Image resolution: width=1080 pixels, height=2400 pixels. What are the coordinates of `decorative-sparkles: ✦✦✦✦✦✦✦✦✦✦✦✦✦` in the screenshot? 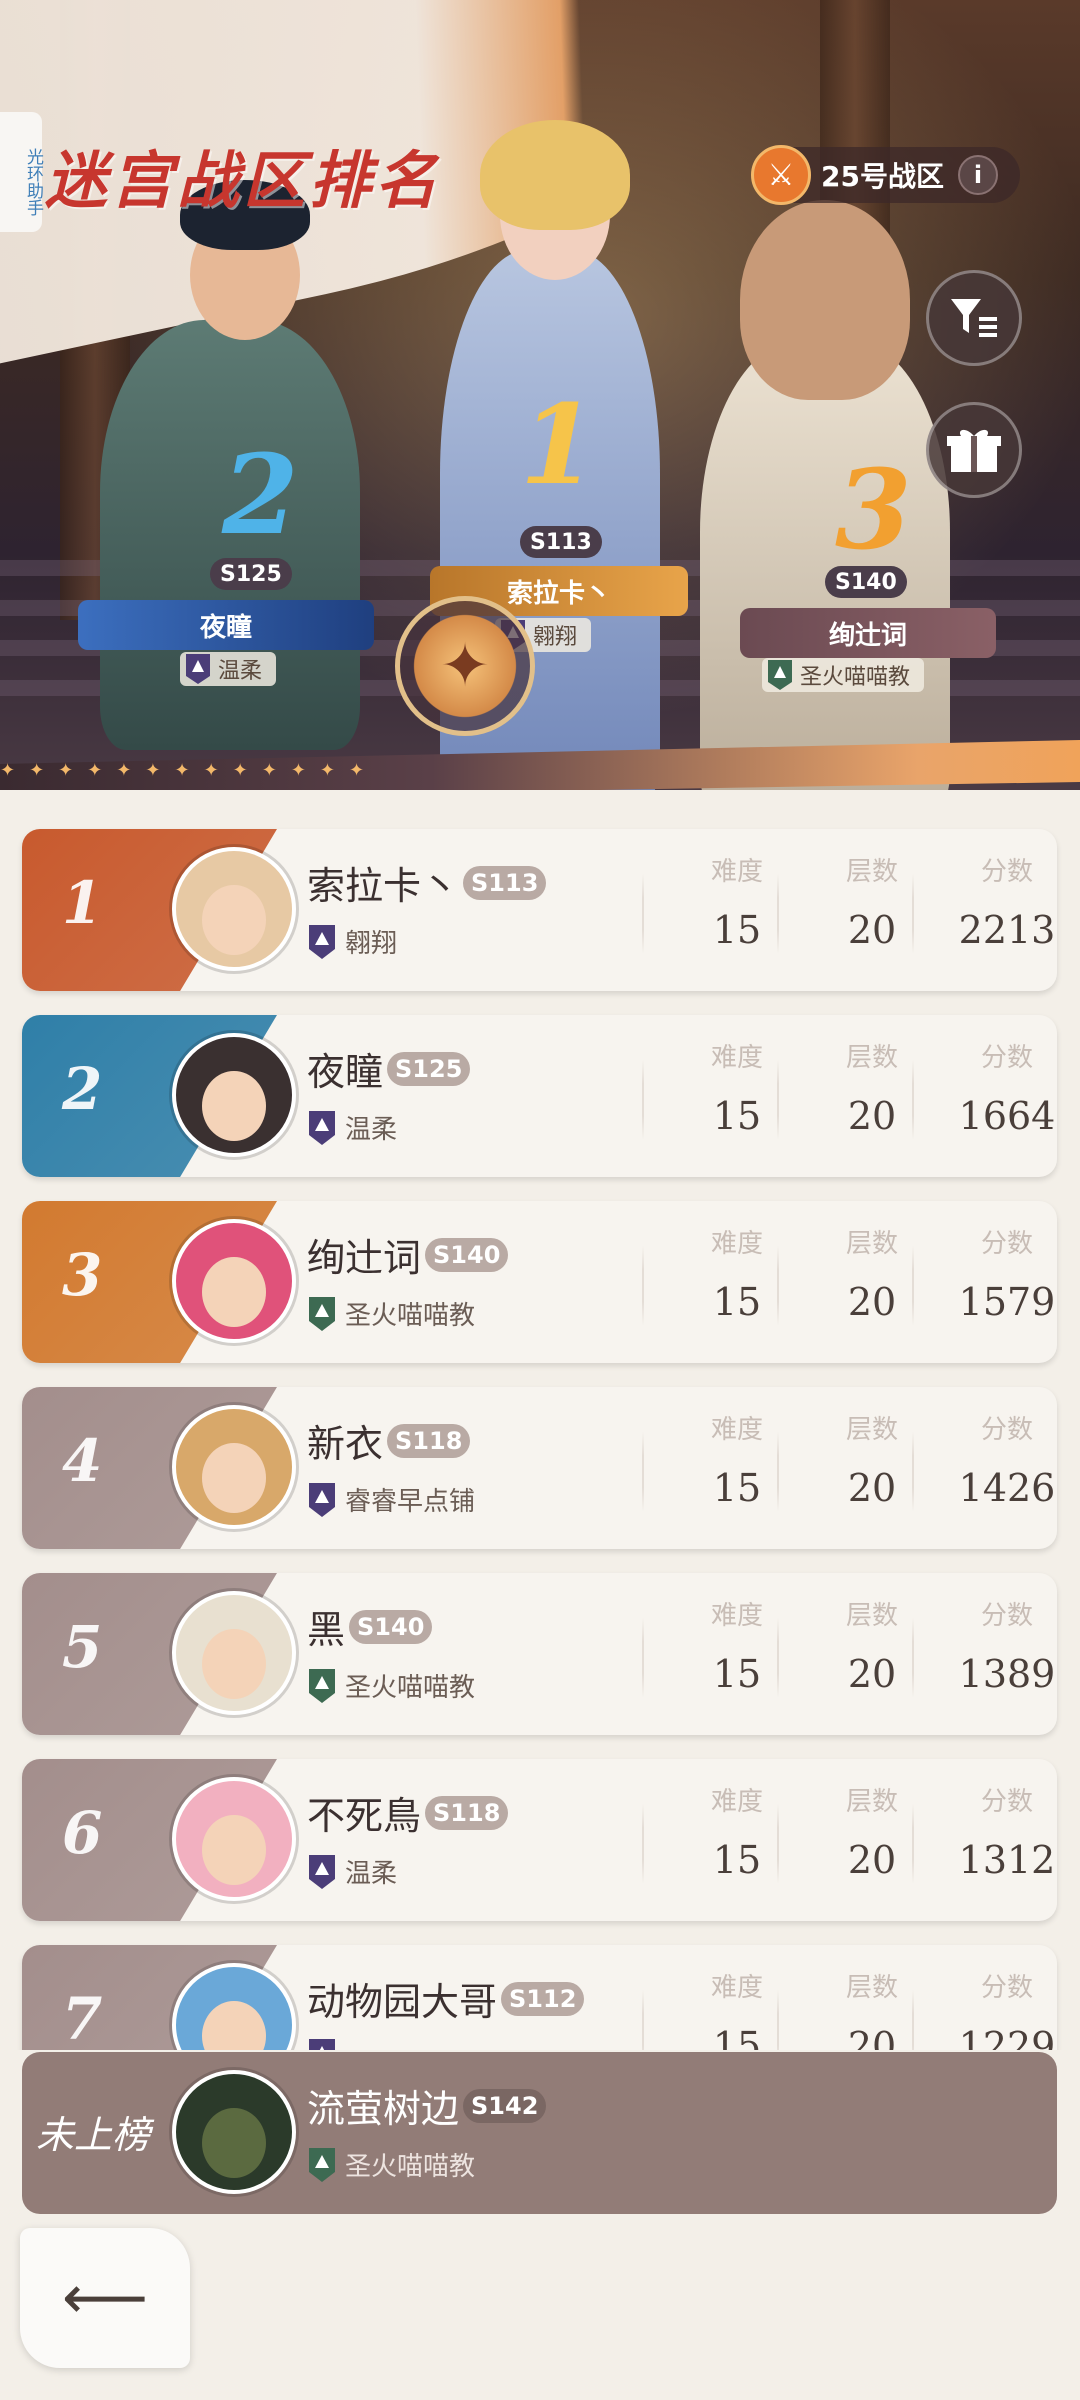 It's located at (189, 770).